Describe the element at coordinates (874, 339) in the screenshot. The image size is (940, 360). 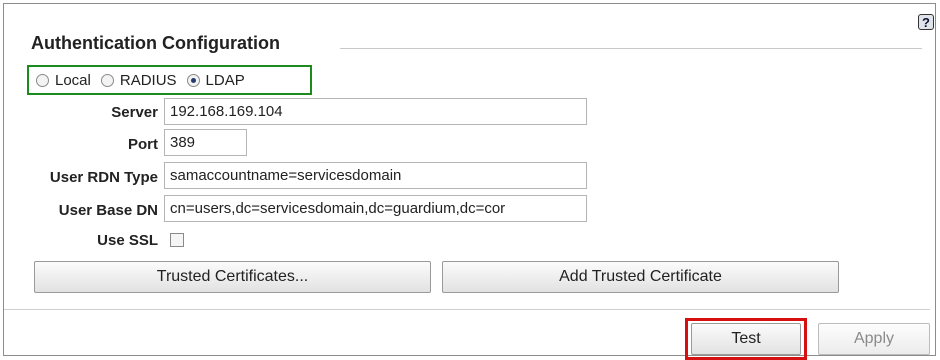
I see `apply-button: Apply` at that location.